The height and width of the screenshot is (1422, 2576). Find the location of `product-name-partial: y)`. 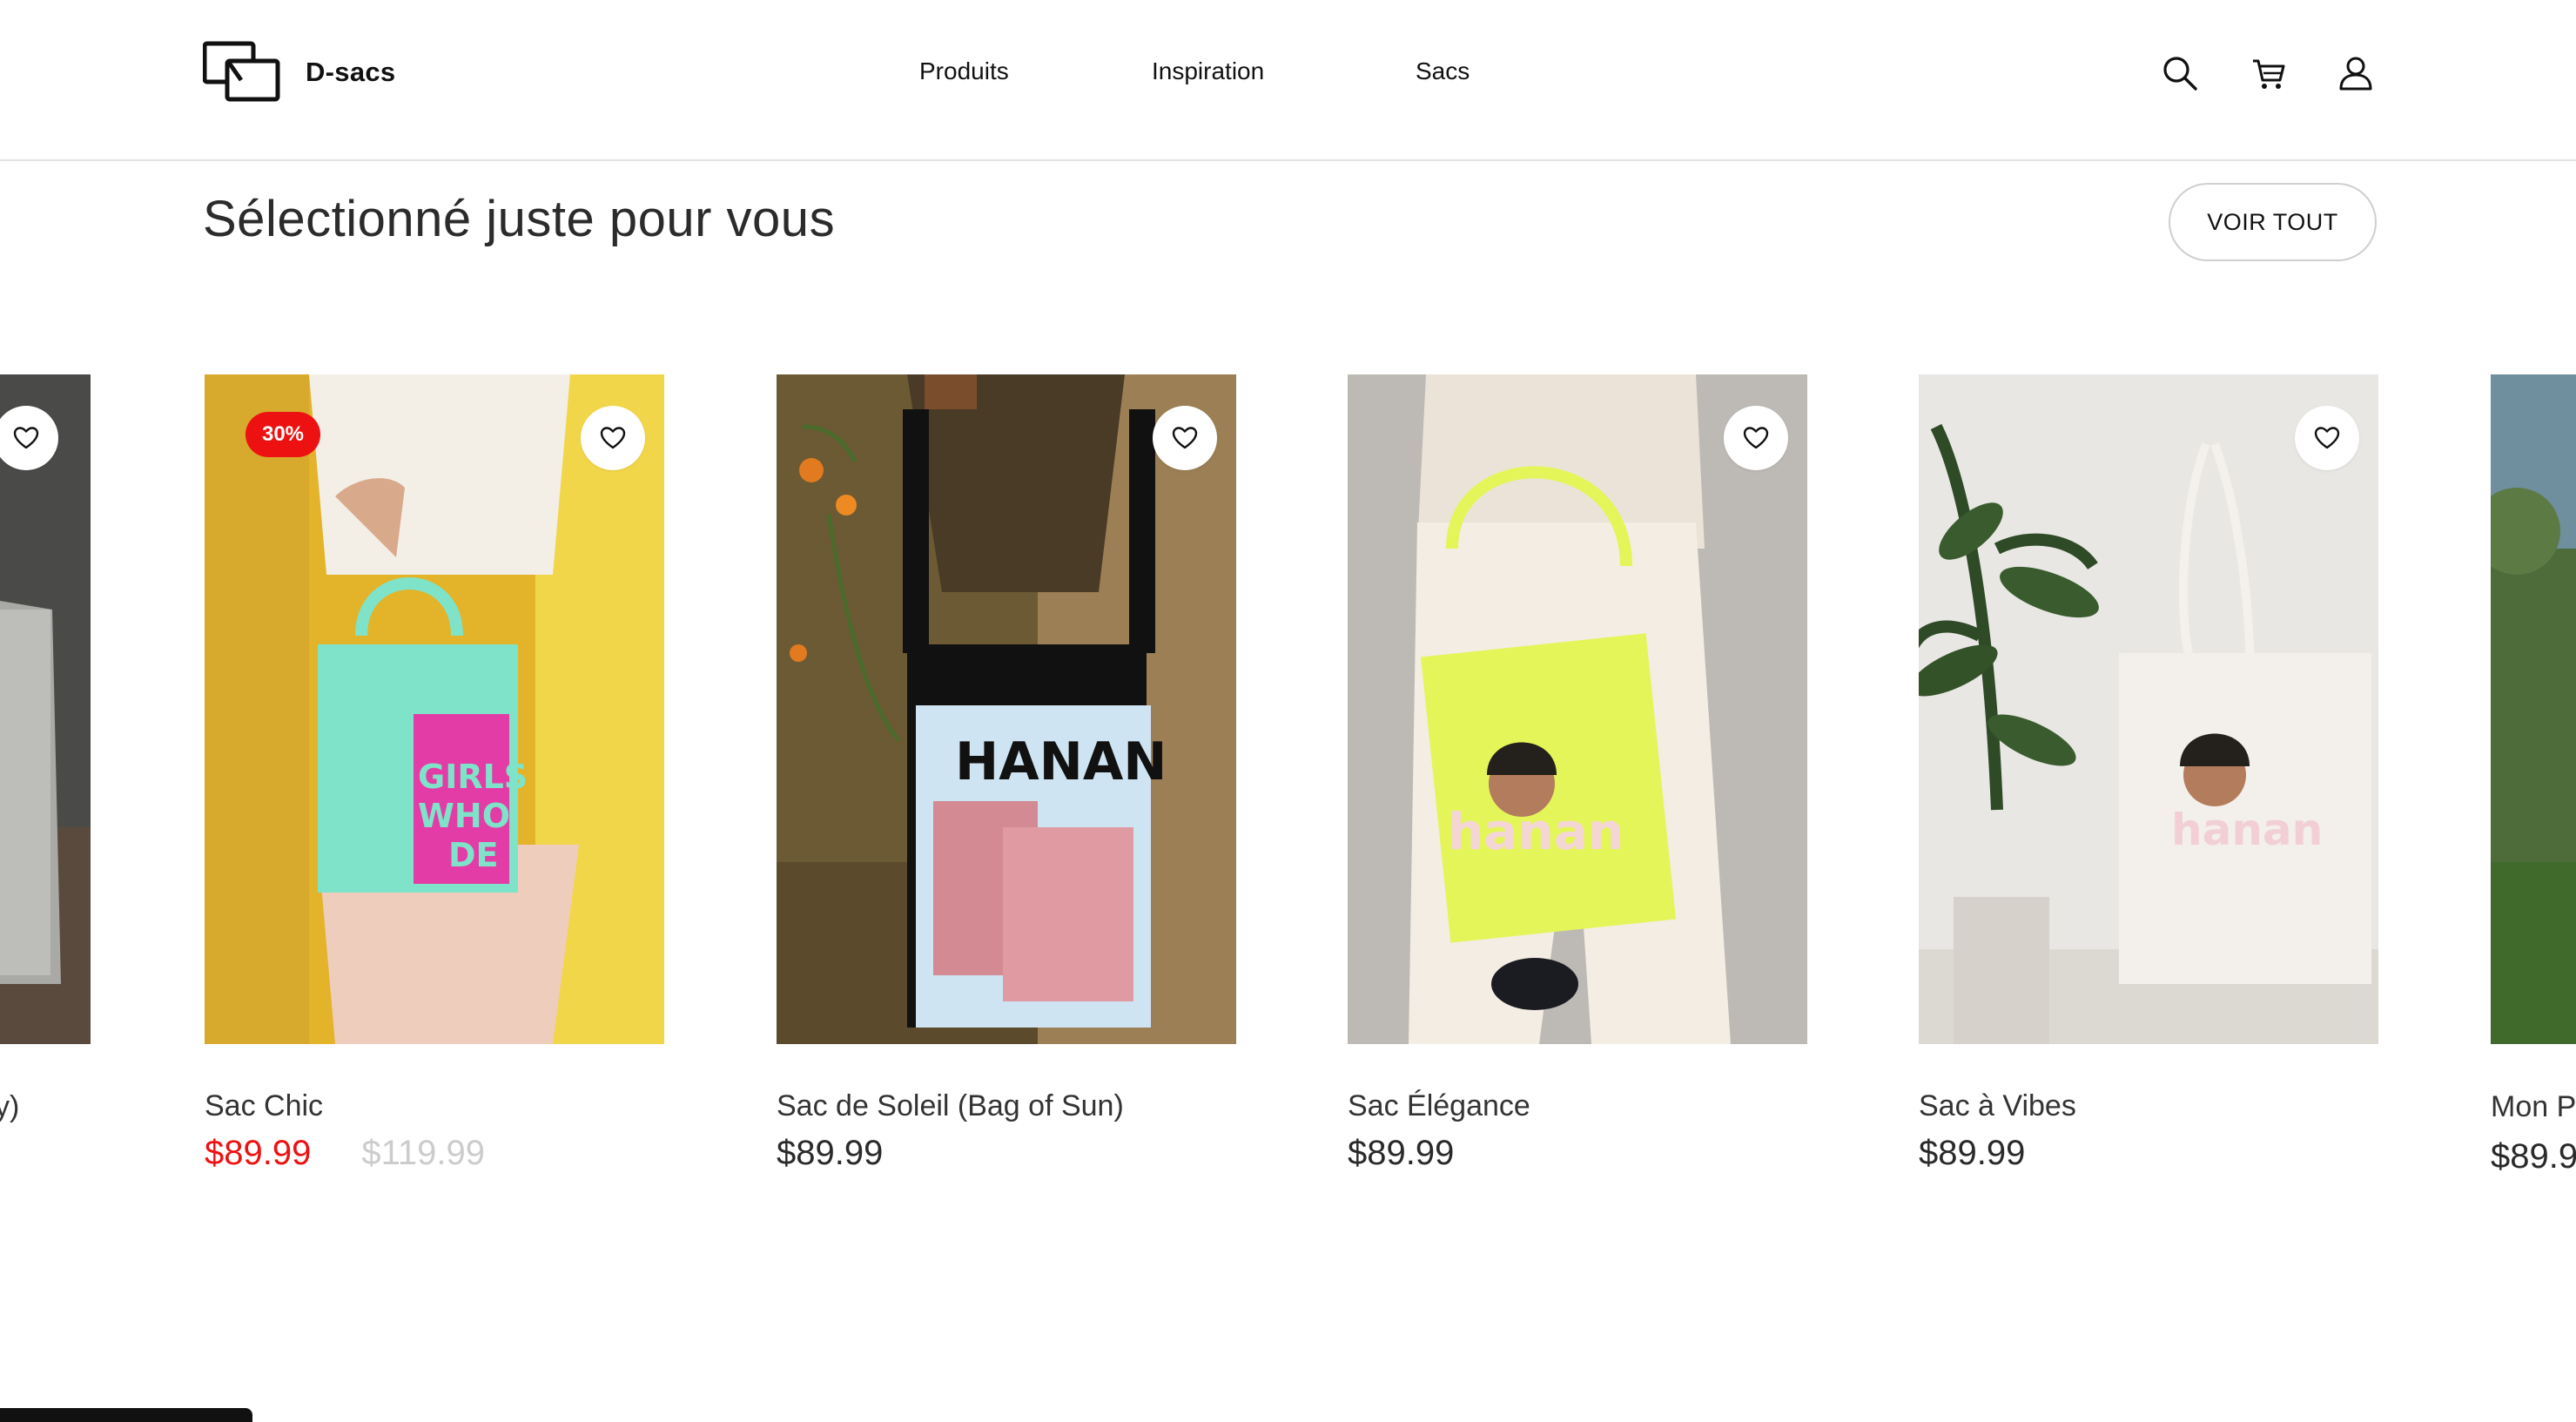

product-name-partial: y) is located at coordinates (10, 1106).